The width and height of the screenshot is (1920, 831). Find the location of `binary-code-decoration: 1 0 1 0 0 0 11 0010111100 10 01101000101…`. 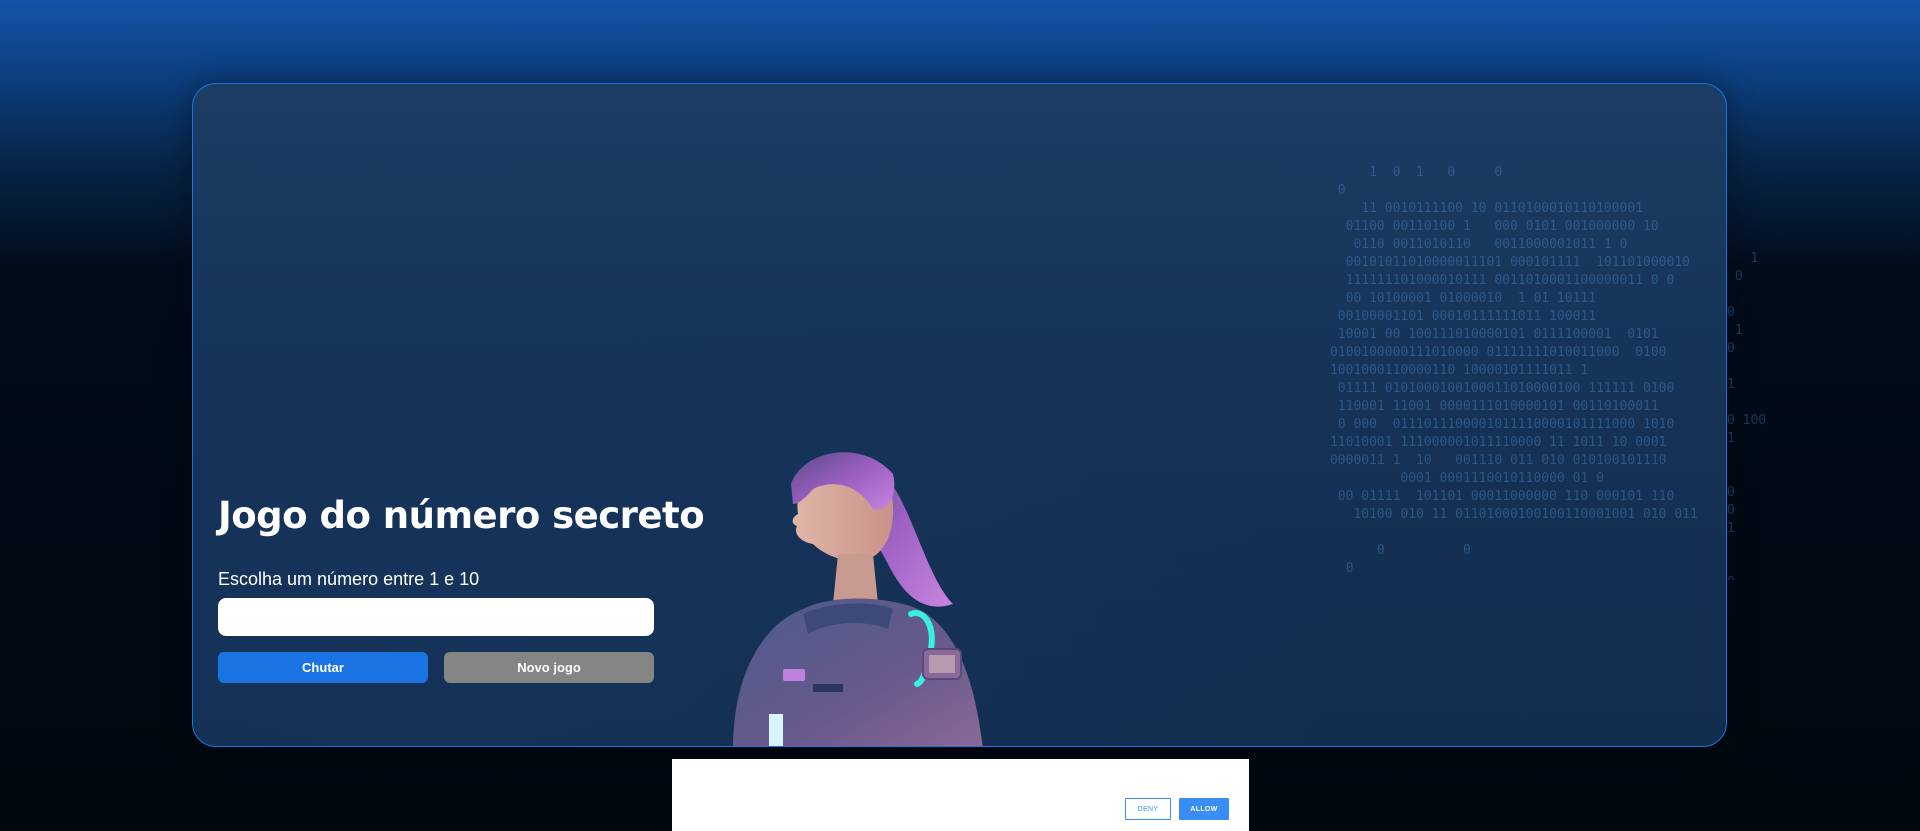

binary-code-decoration: 1 0 1 0 0 0 11 0010111100 10 01101000101… is located at coordinates (1513, 370).